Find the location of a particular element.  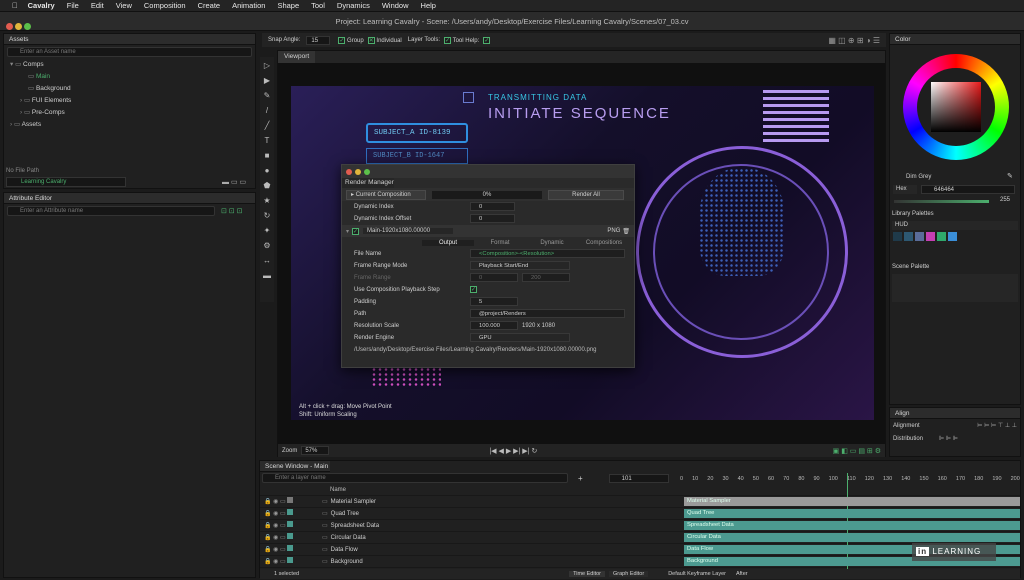

dyn-offset-input: 0 is located at coordinates (492, 218).